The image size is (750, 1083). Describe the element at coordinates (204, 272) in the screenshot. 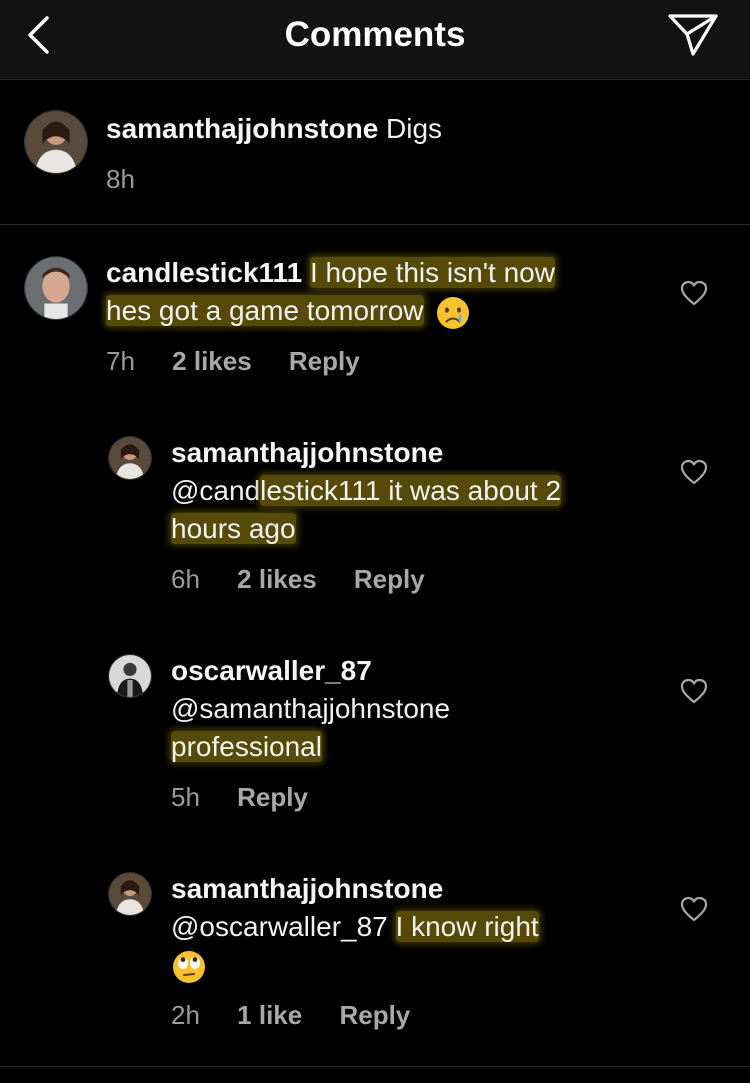

I see `comment-username: candlestick111` at that location.